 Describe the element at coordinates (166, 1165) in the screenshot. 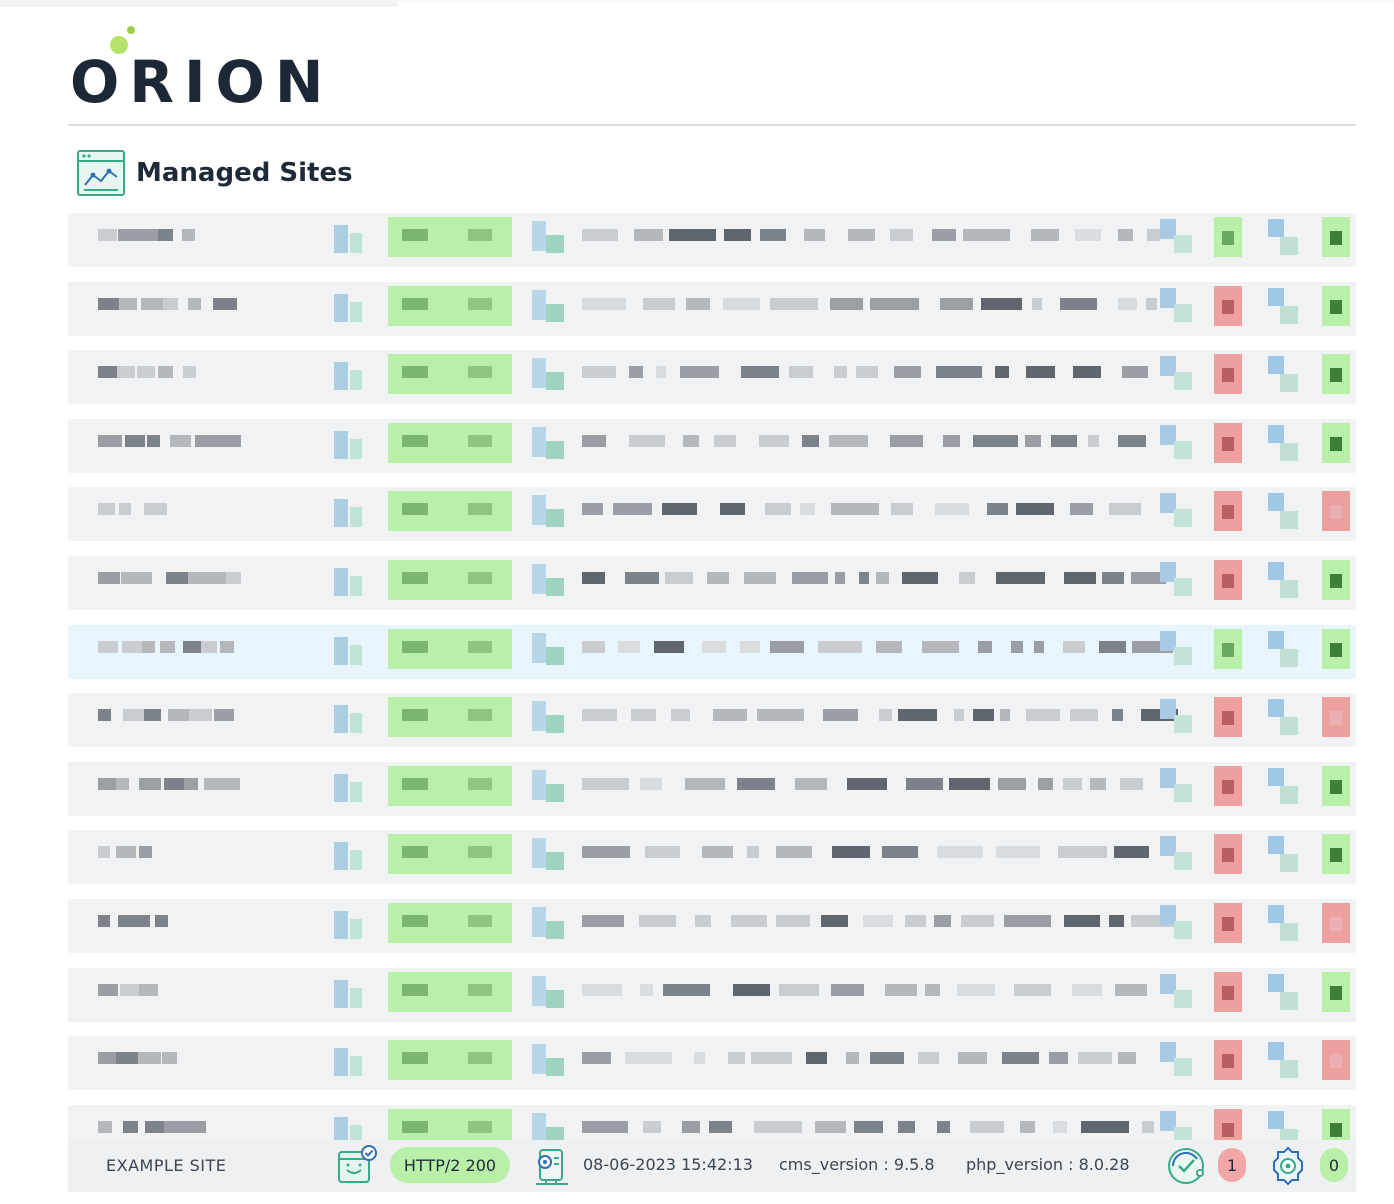

I see `site-name: EXAMPLE SITE` at that location.